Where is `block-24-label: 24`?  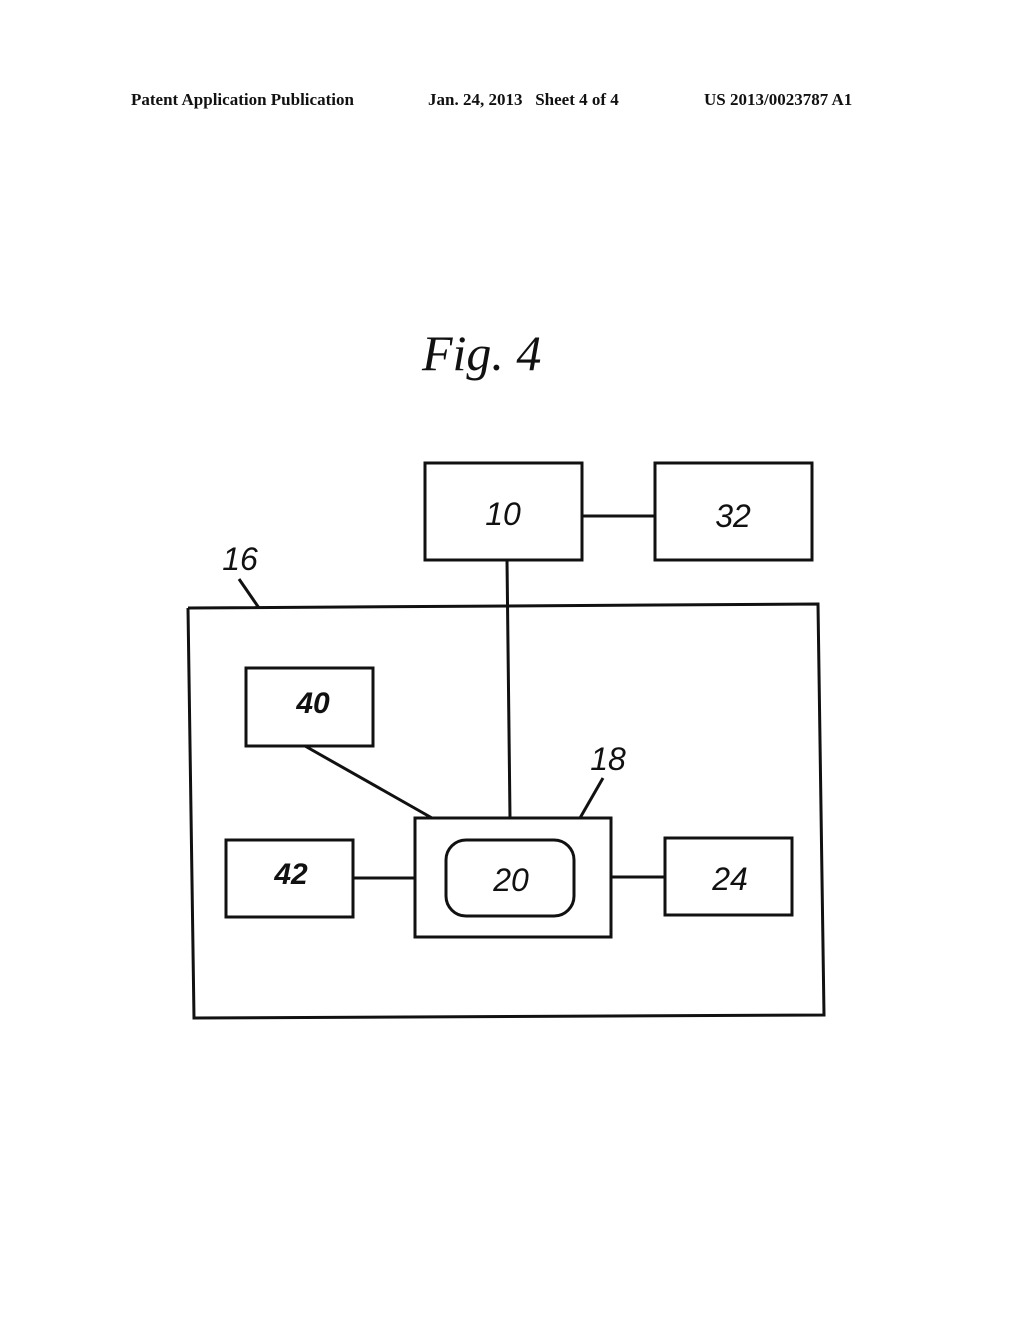 block-24-label: 24 is located at coordinates (729, 879).